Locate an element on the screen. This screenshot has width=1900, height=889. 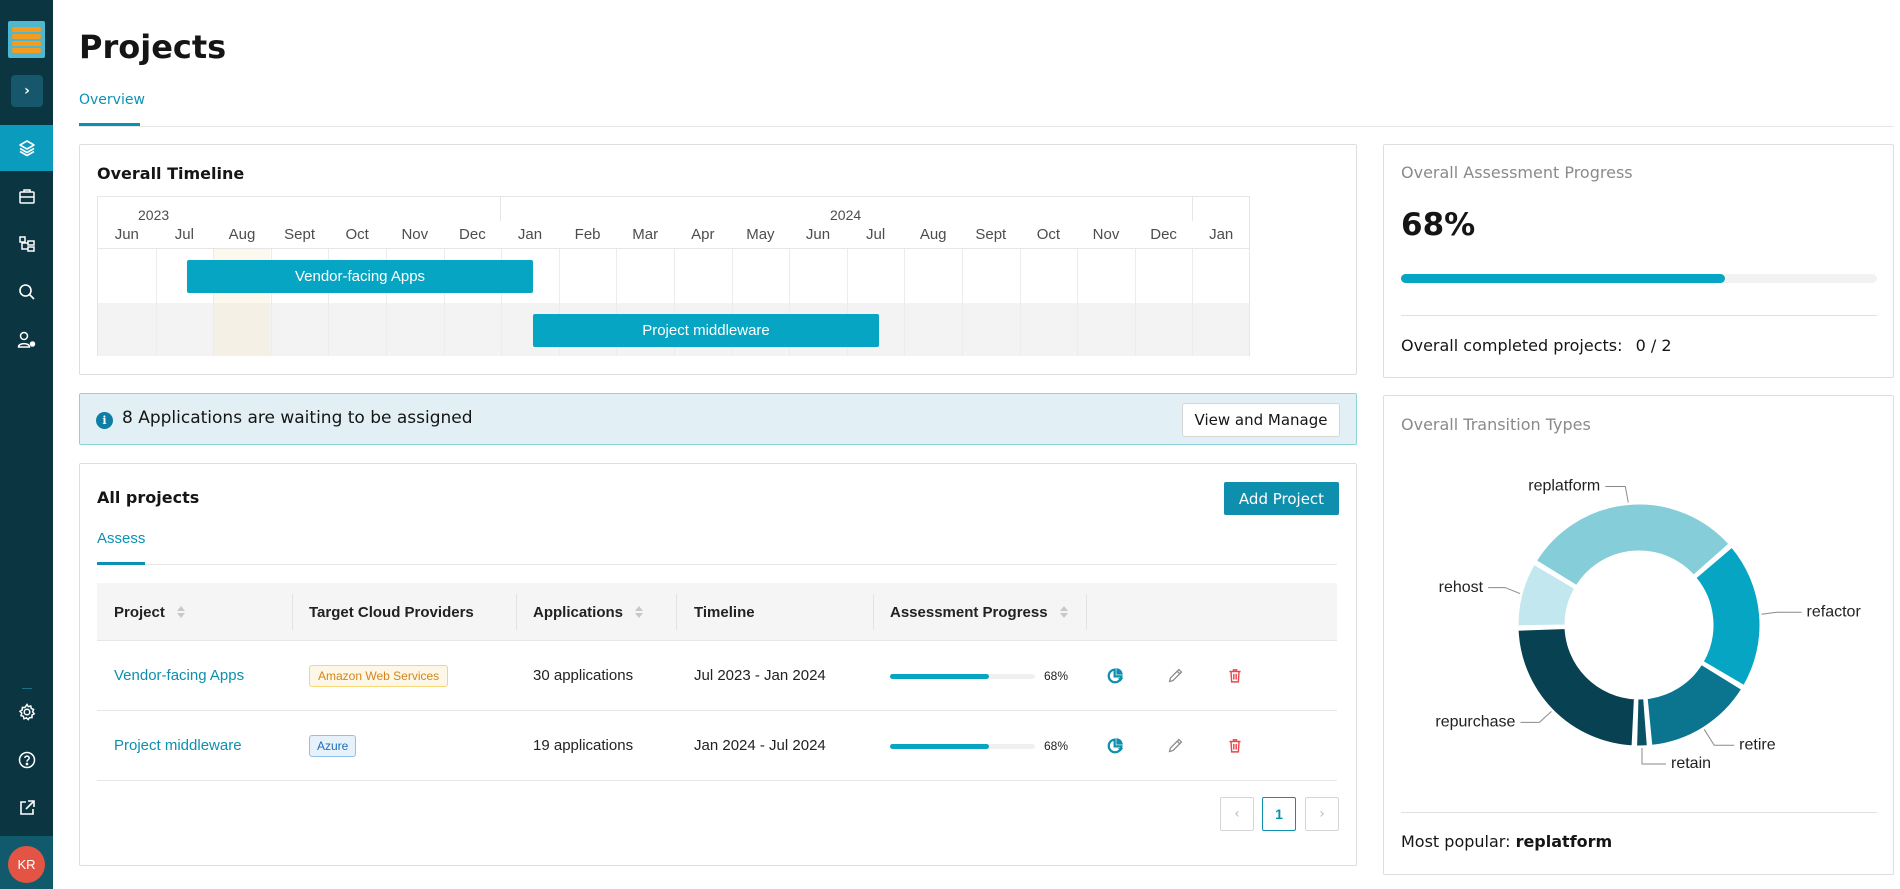
timeline-bar-vendor-facing-apps: Vendor-facing Apps is located at coordinates (360, 276).